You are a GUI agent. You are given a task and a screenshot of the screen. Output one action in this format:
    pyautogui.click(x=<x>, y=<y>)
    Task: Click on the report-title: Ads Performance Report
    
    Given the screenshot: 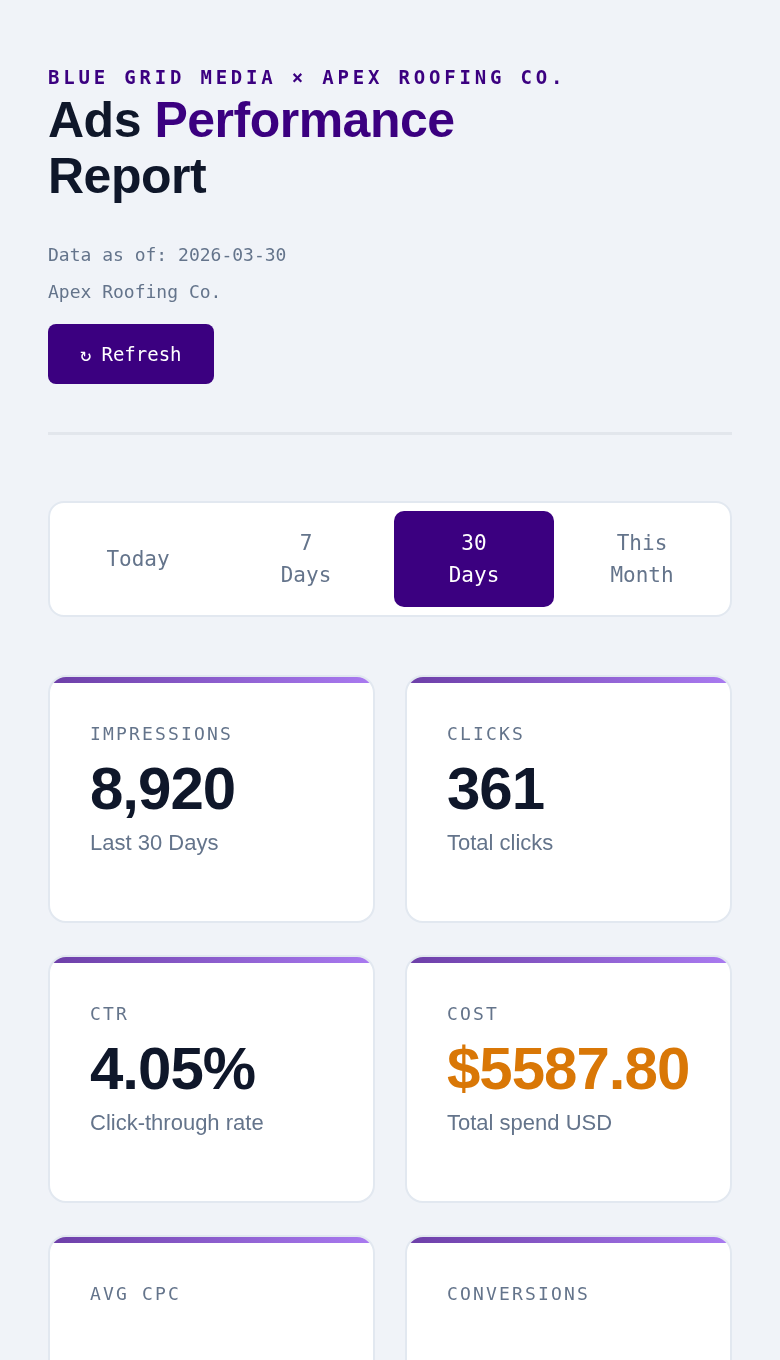 What is the action you would take?
    pyautogui.click(x=252, y=148)
    